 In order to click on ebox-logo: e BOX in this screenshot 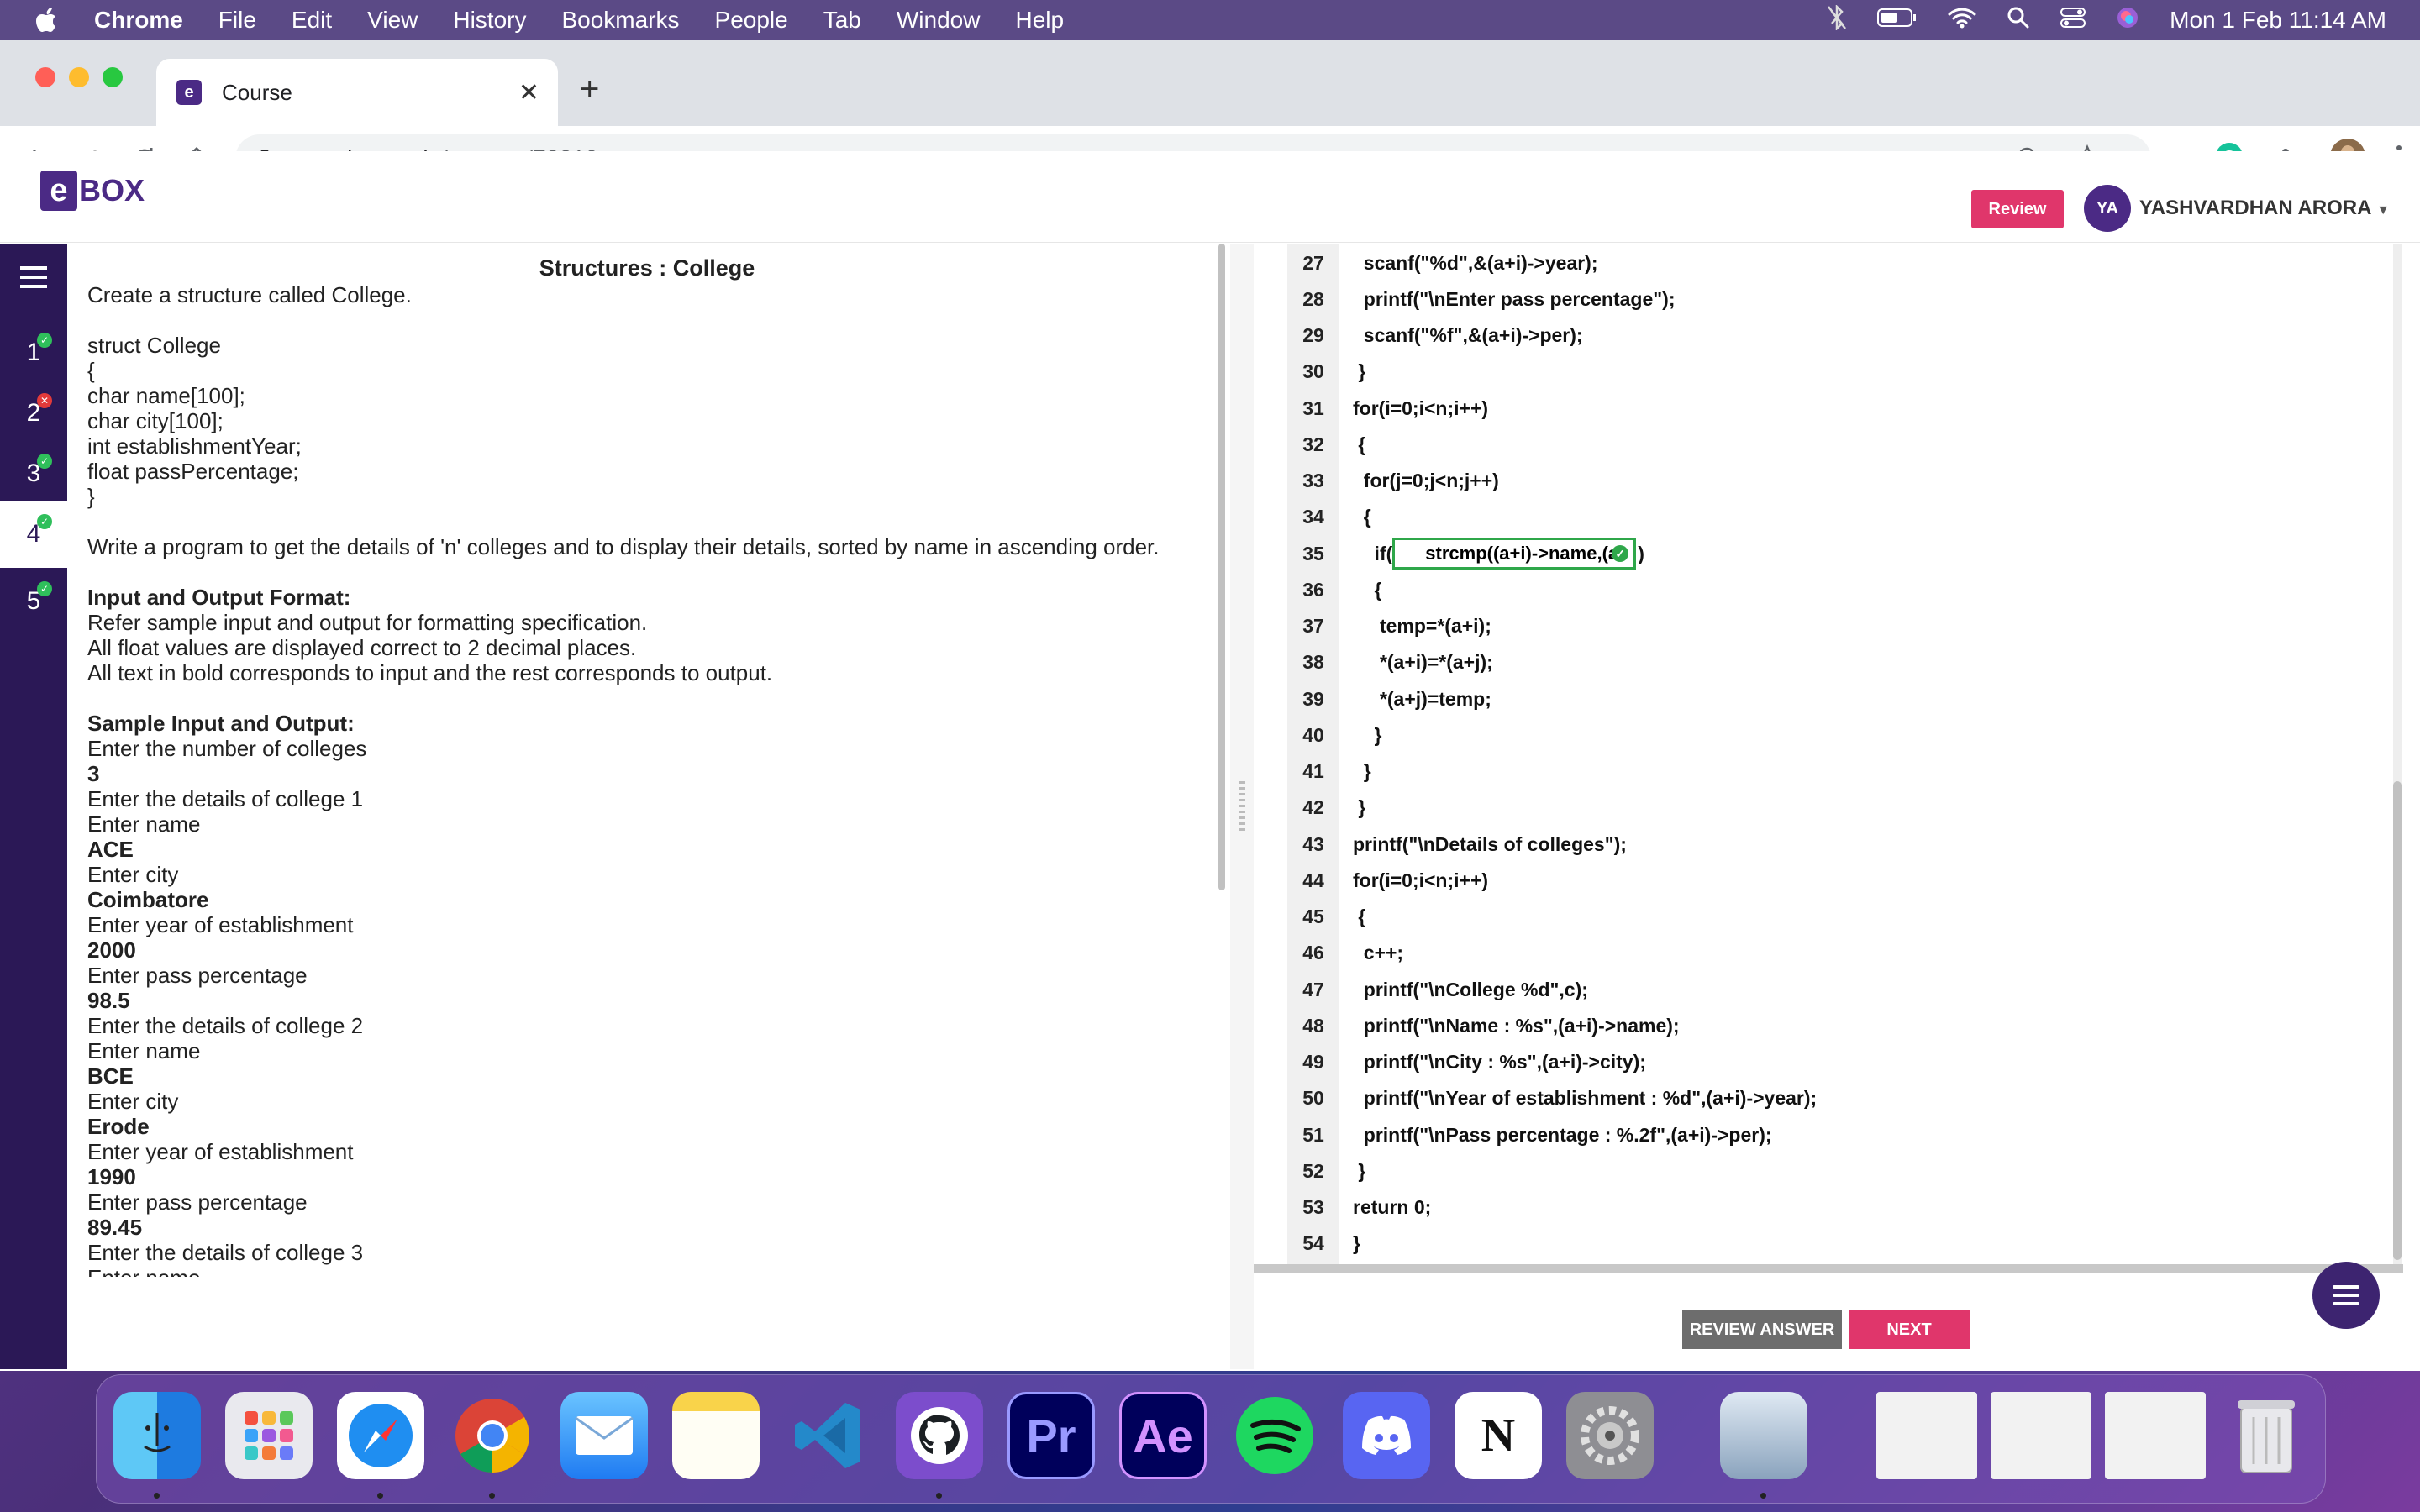, I will do `click(92, 191)`.